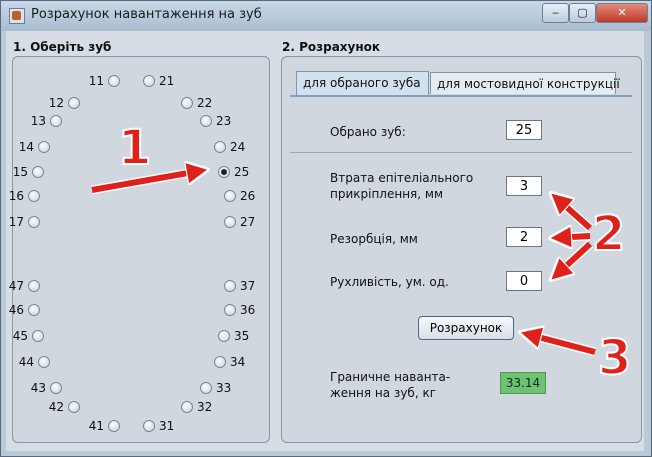 Image resolution: width=652 pixels, height=457 pixels. Describe the element at coordinates (229, 147) in the screenshot. I see `tooth-radio-24: 24` at that location.